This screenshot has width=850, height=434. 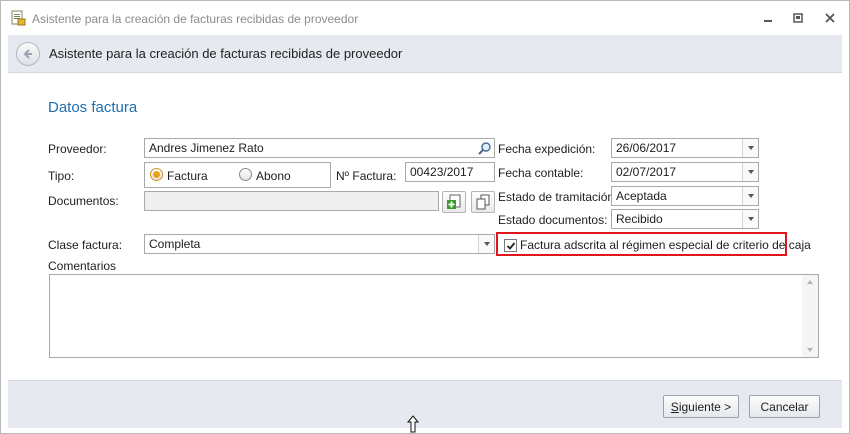 What do you see at coordinates (553, 220) in the screenshot?
I see `estado-documentos-label: Estado documentos:` at bounding box center [553, 220].